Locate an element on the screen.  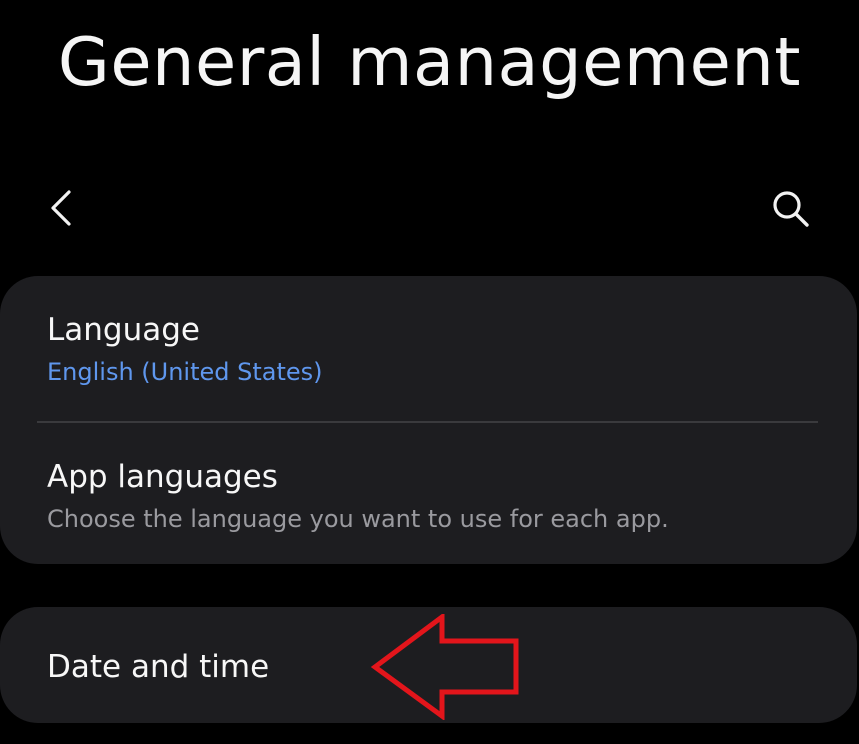
search-button is located at coordinates (790, 208).